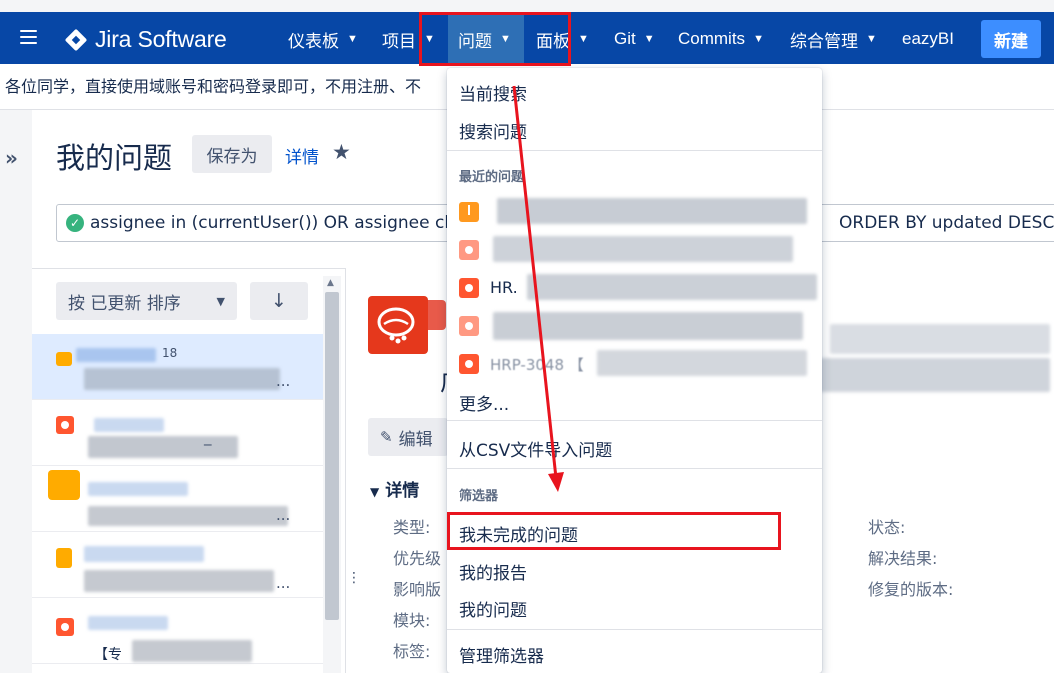 This screenshot has height=673, width=1054. Describe the element at coordinates (495, 39) in the screenshot. I see `annotation-box-issues-menu` at that location.